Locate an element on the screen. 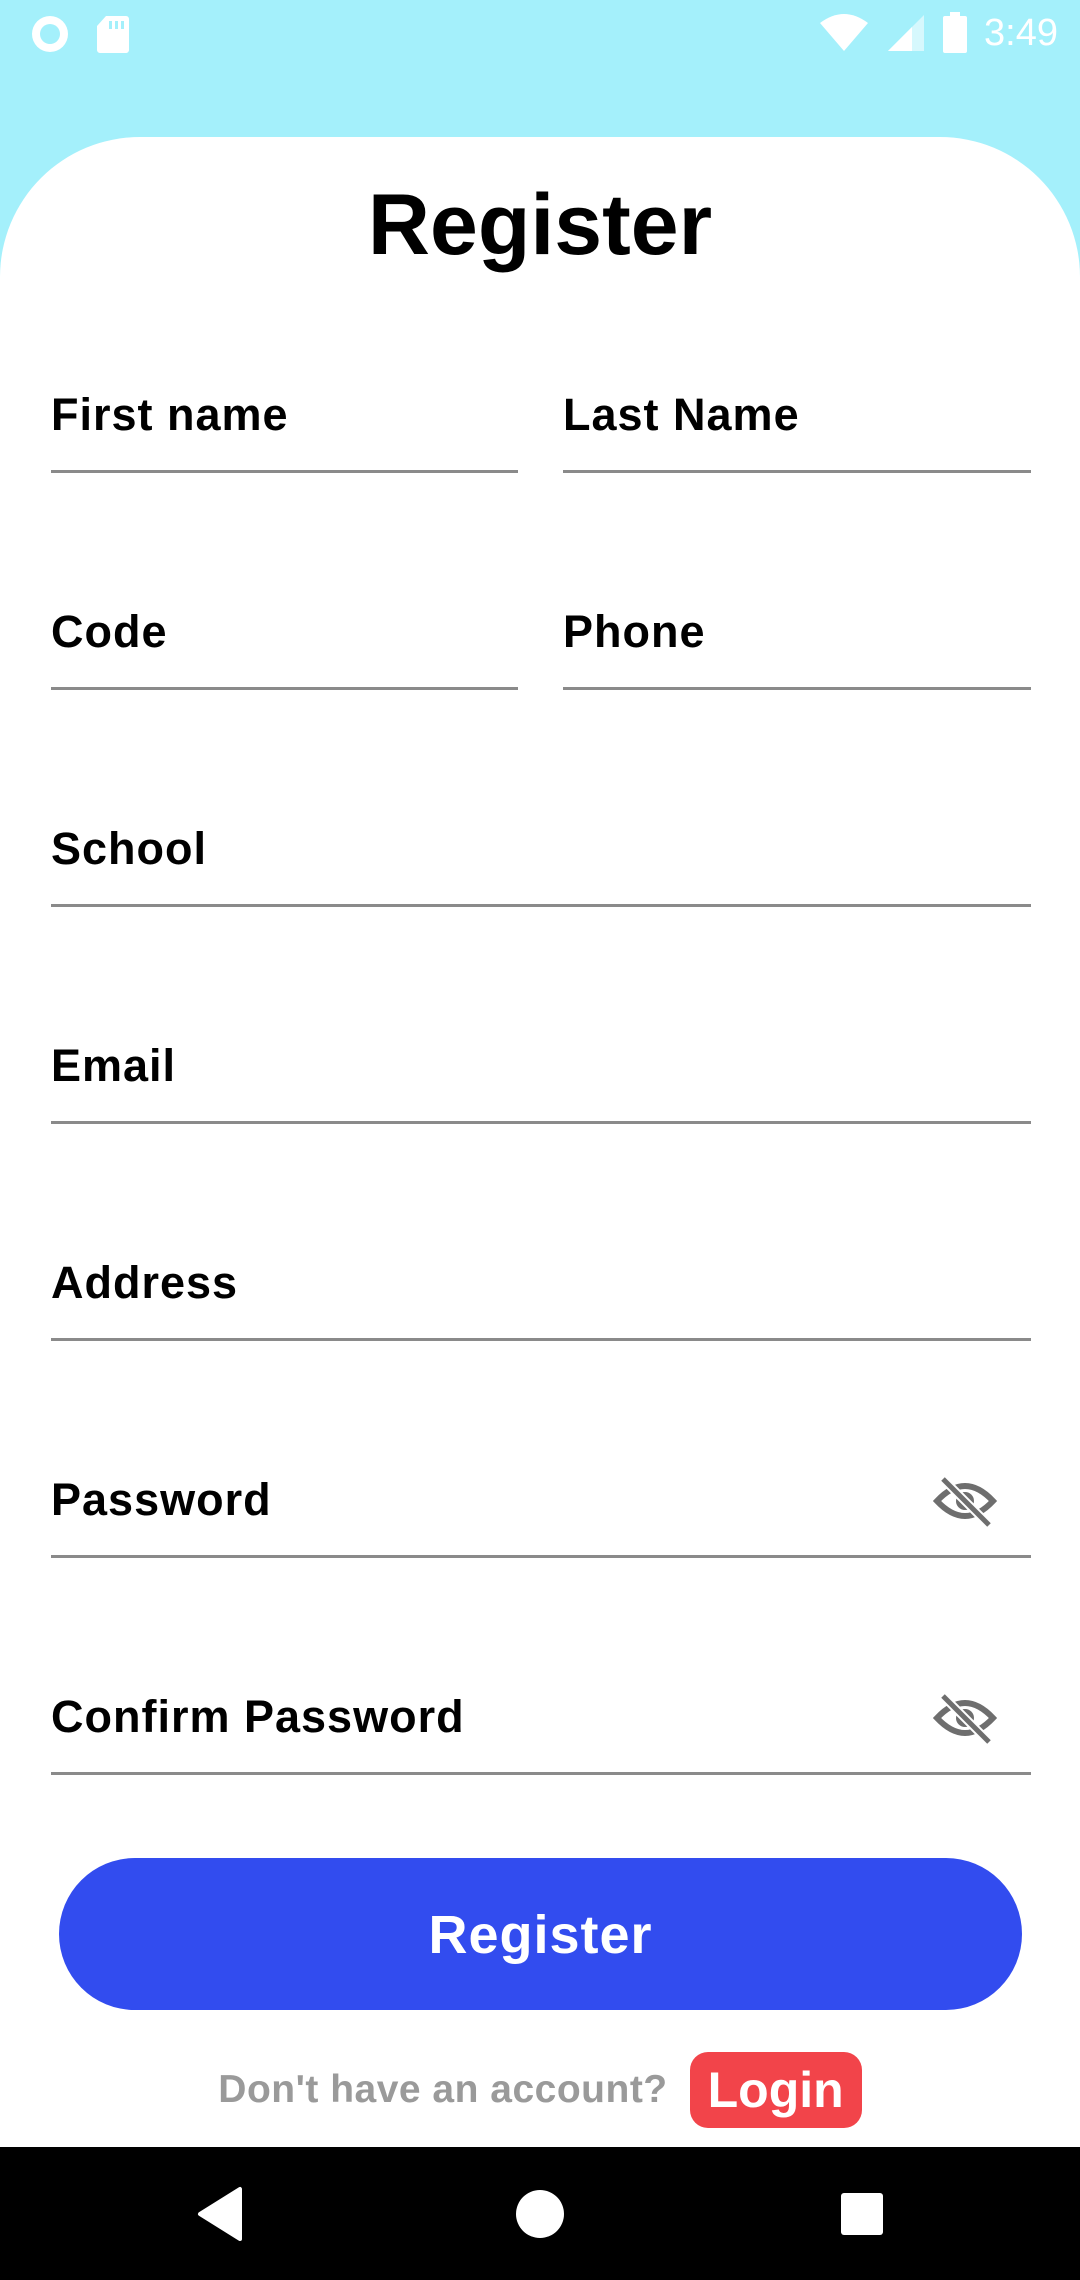  first-name-label: First name is located at coordinates (170, 414).